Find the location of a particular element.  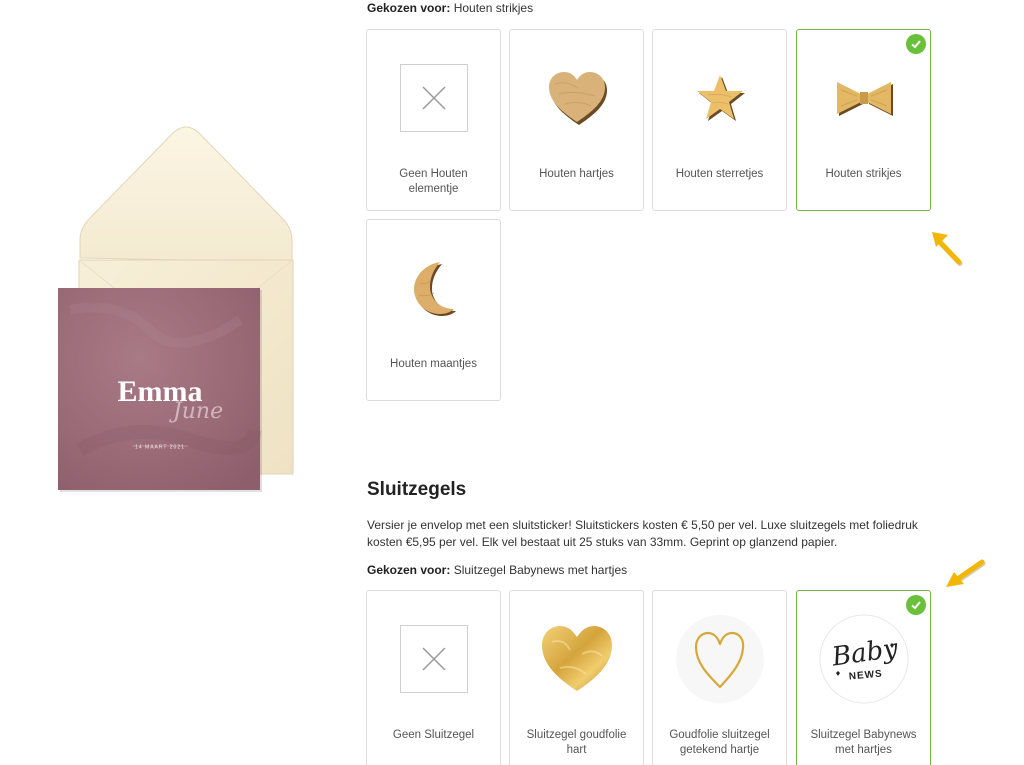

card-envelope-illustration: Emma June 14 MAART 2021 is located at coordinates (176, 309).